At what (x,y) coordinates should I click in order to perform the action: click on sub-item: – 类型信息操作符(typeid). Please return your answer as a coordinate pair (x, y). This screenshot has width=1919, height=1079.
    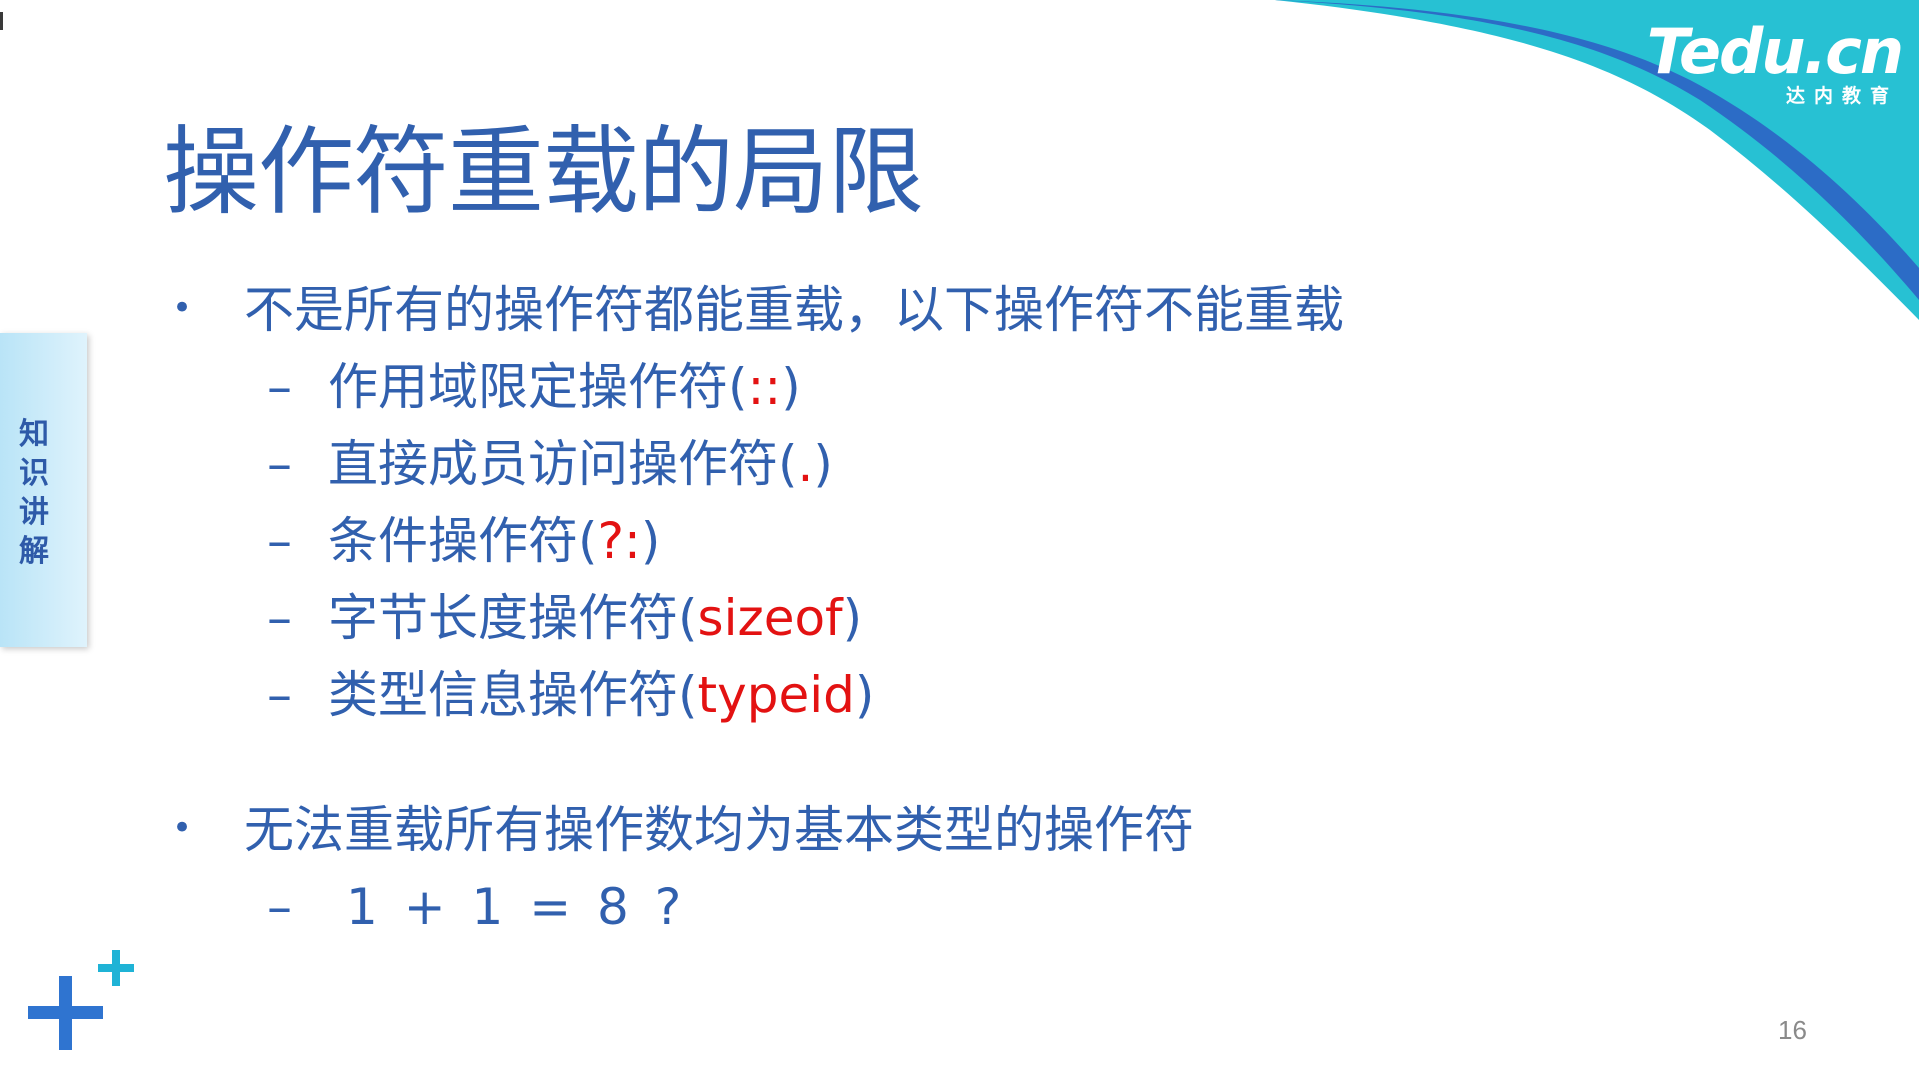
    Looking at the image, I should click on (922, 695).